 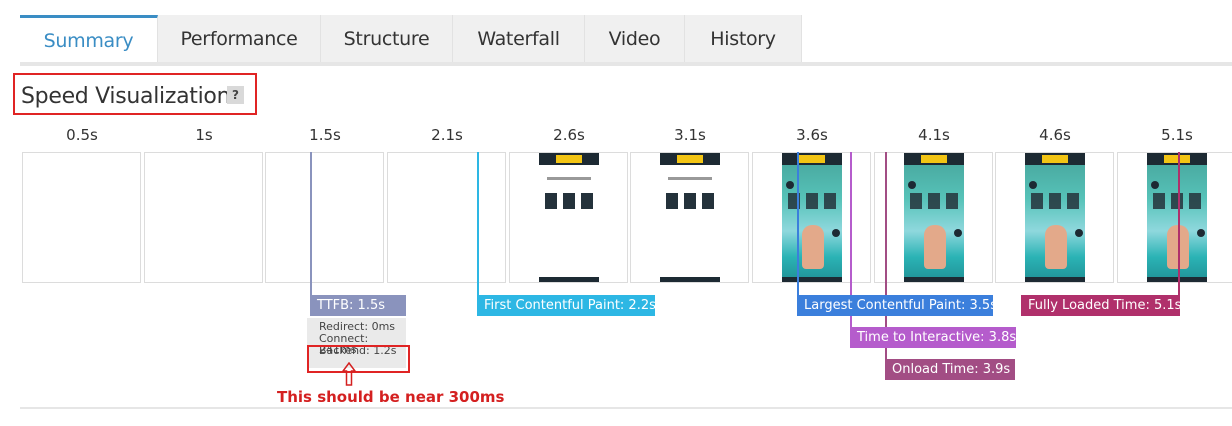 I want to click on fcp-marker-line, so click(x=478, y=224).